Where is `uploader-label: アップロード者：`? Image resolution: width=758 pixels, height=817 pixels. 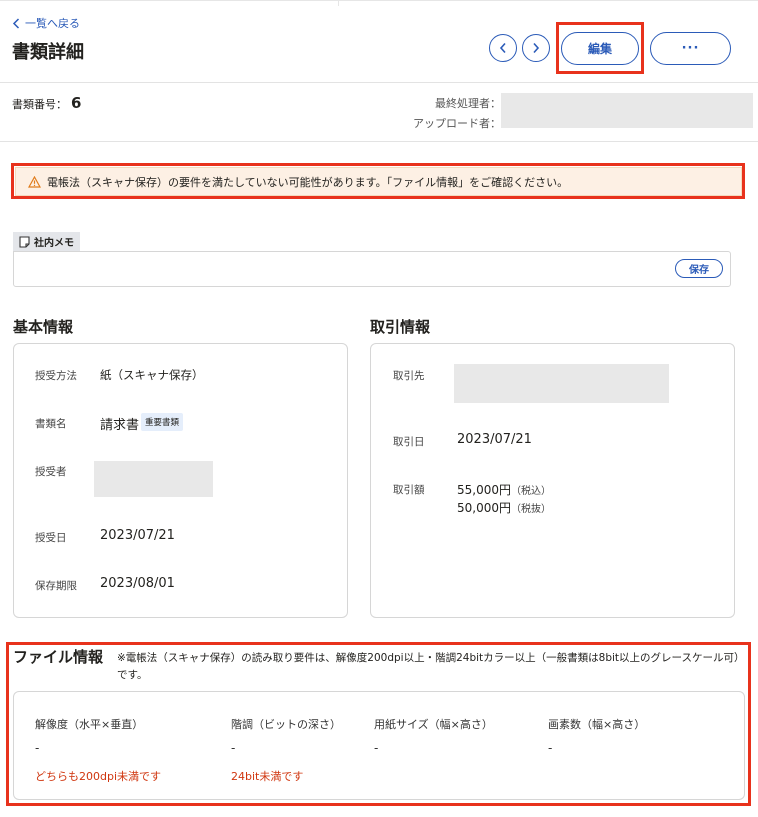 uploader-label: アップロード者： is located at coordinates (457, 123).